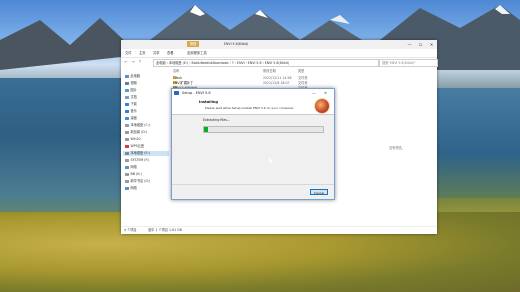 The image size is (520, 292). I want to click on sidebar-item-win10: Win10, so click(133, 139).